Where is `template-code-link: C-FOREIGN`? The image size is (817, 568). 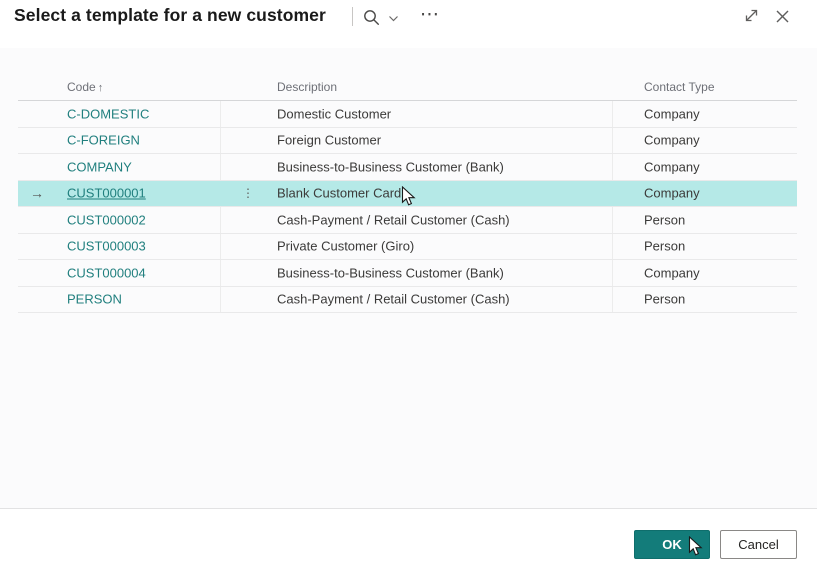
template-code-link: C-FOREIGN is located at coordinates (103, 140).